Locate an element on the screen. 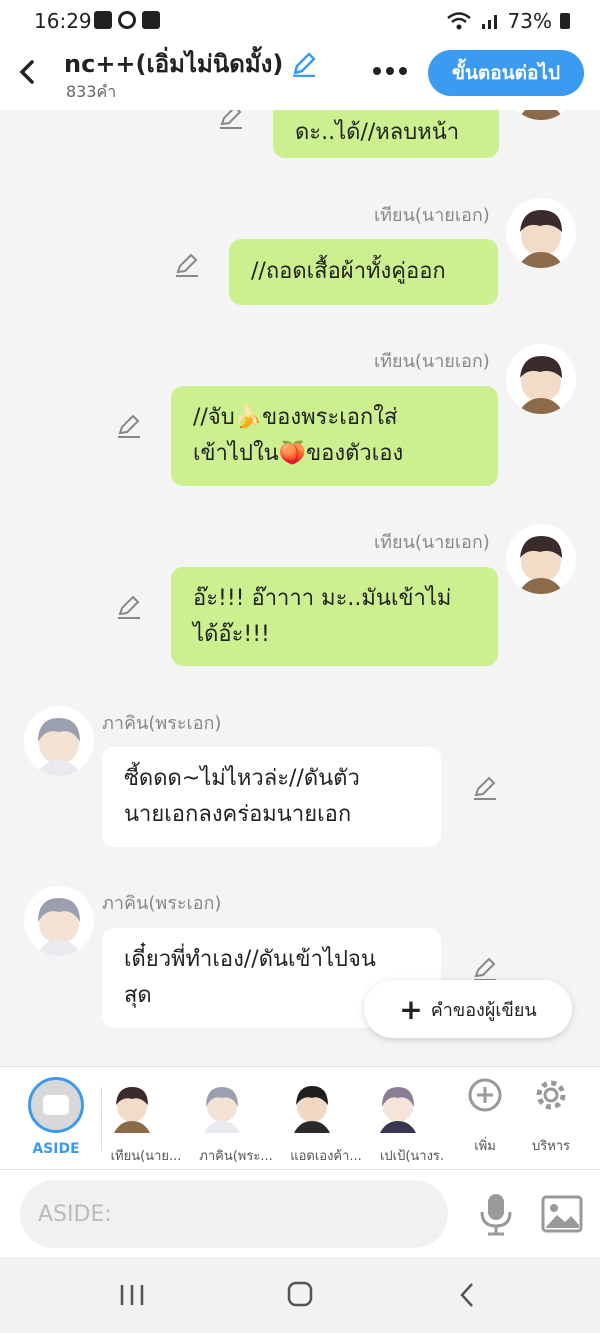  message-text-line: นายเอกลงคร่อมนายเอก is located at coordinates (238, 814).